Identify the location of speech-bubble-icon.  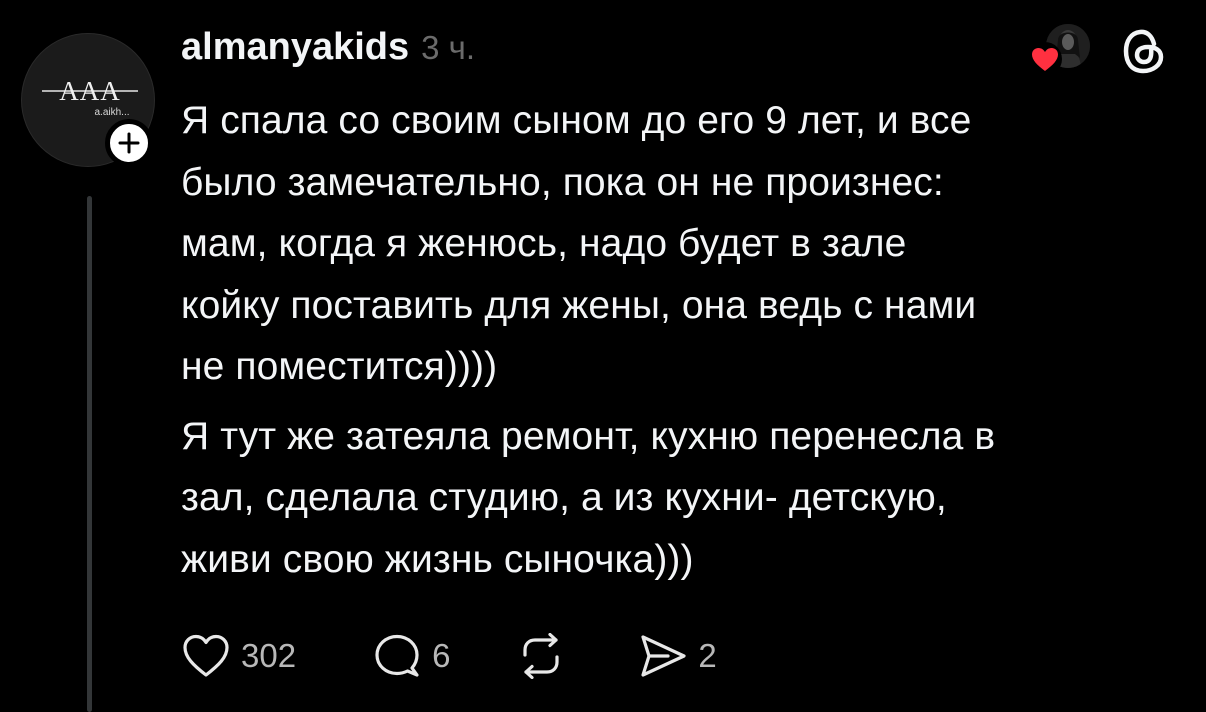
(397, 655).